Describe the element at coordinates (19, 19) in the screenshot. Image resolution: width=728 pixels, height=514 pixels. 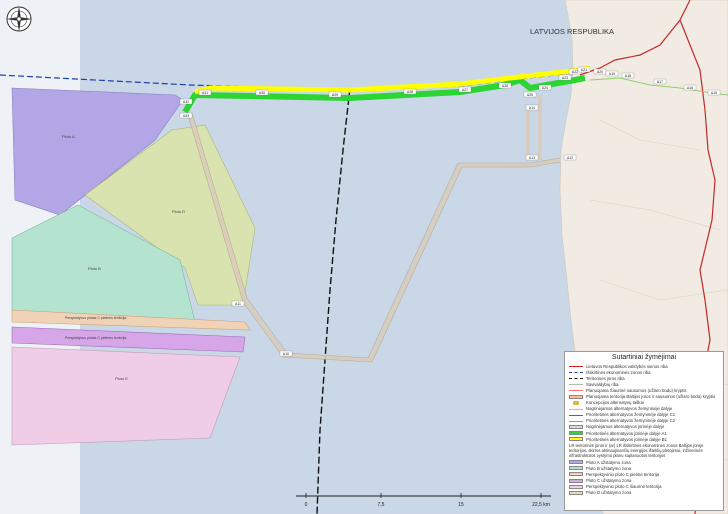
I see `compass-rose-icon` at that location.